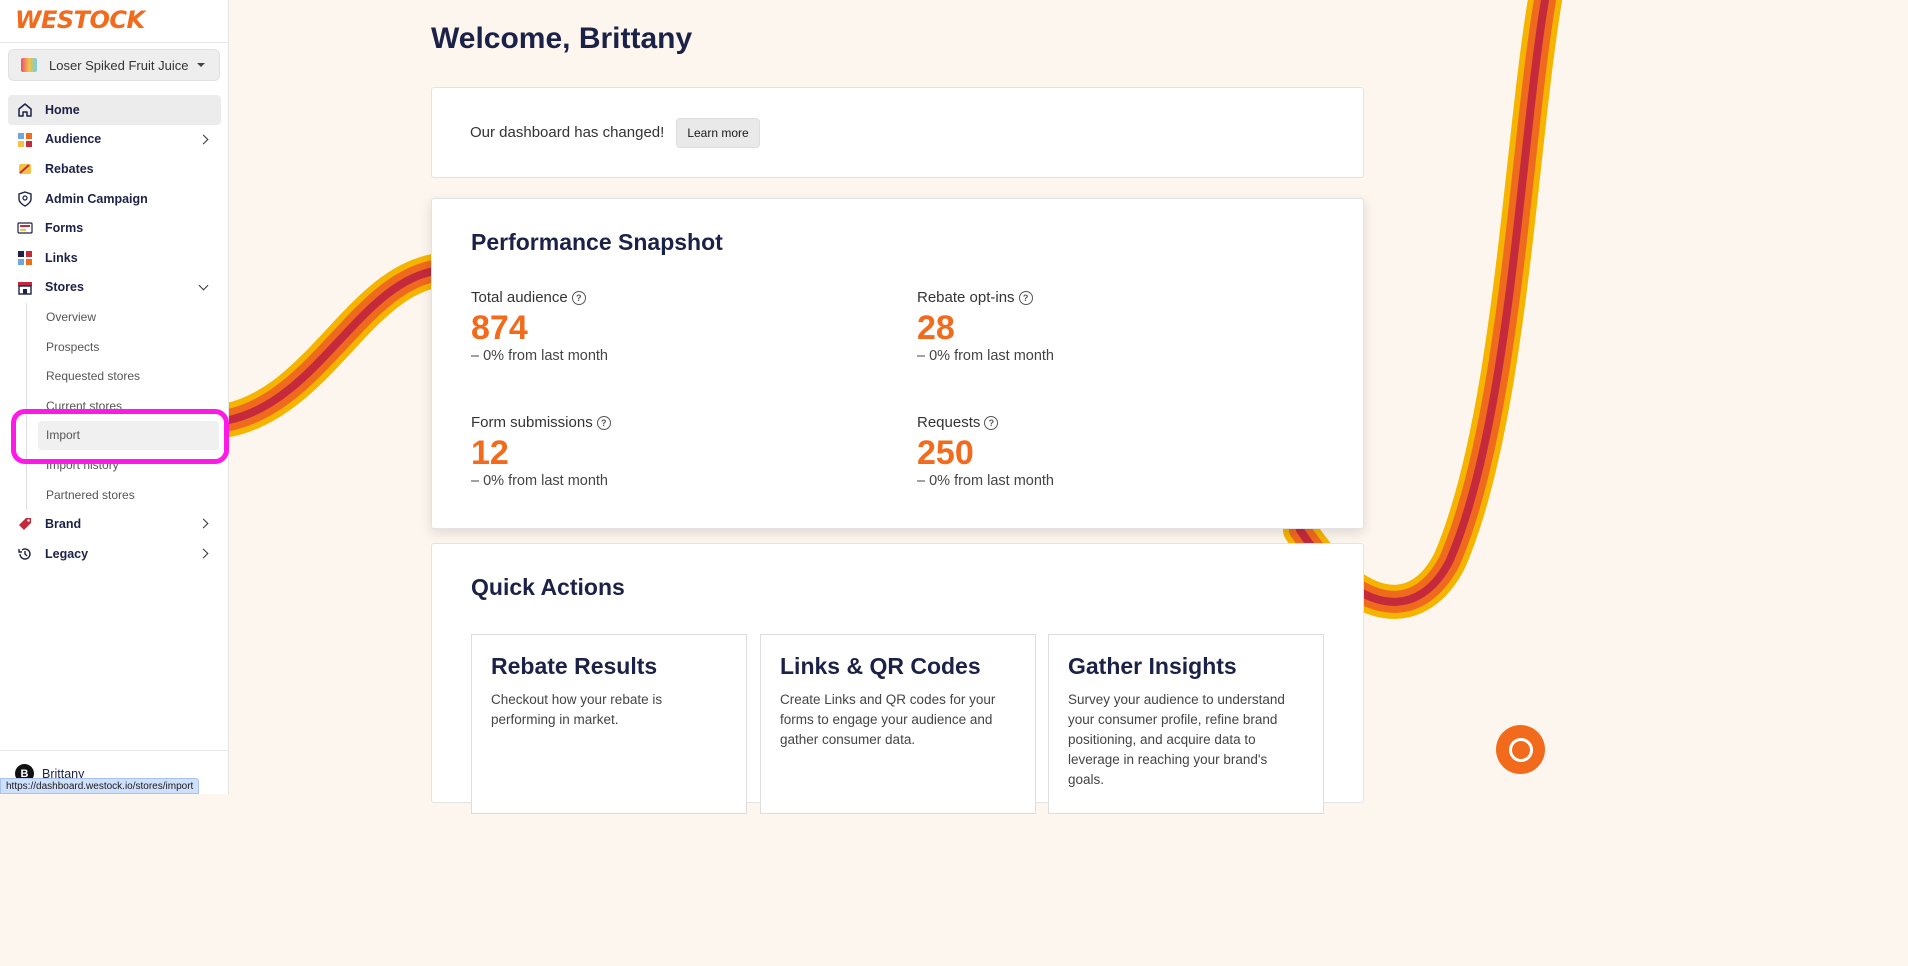 This screenshot has width=1908, height=966. I want to click on brand-selector: Loser Spiked Fruit Juice, so click(114, 65).